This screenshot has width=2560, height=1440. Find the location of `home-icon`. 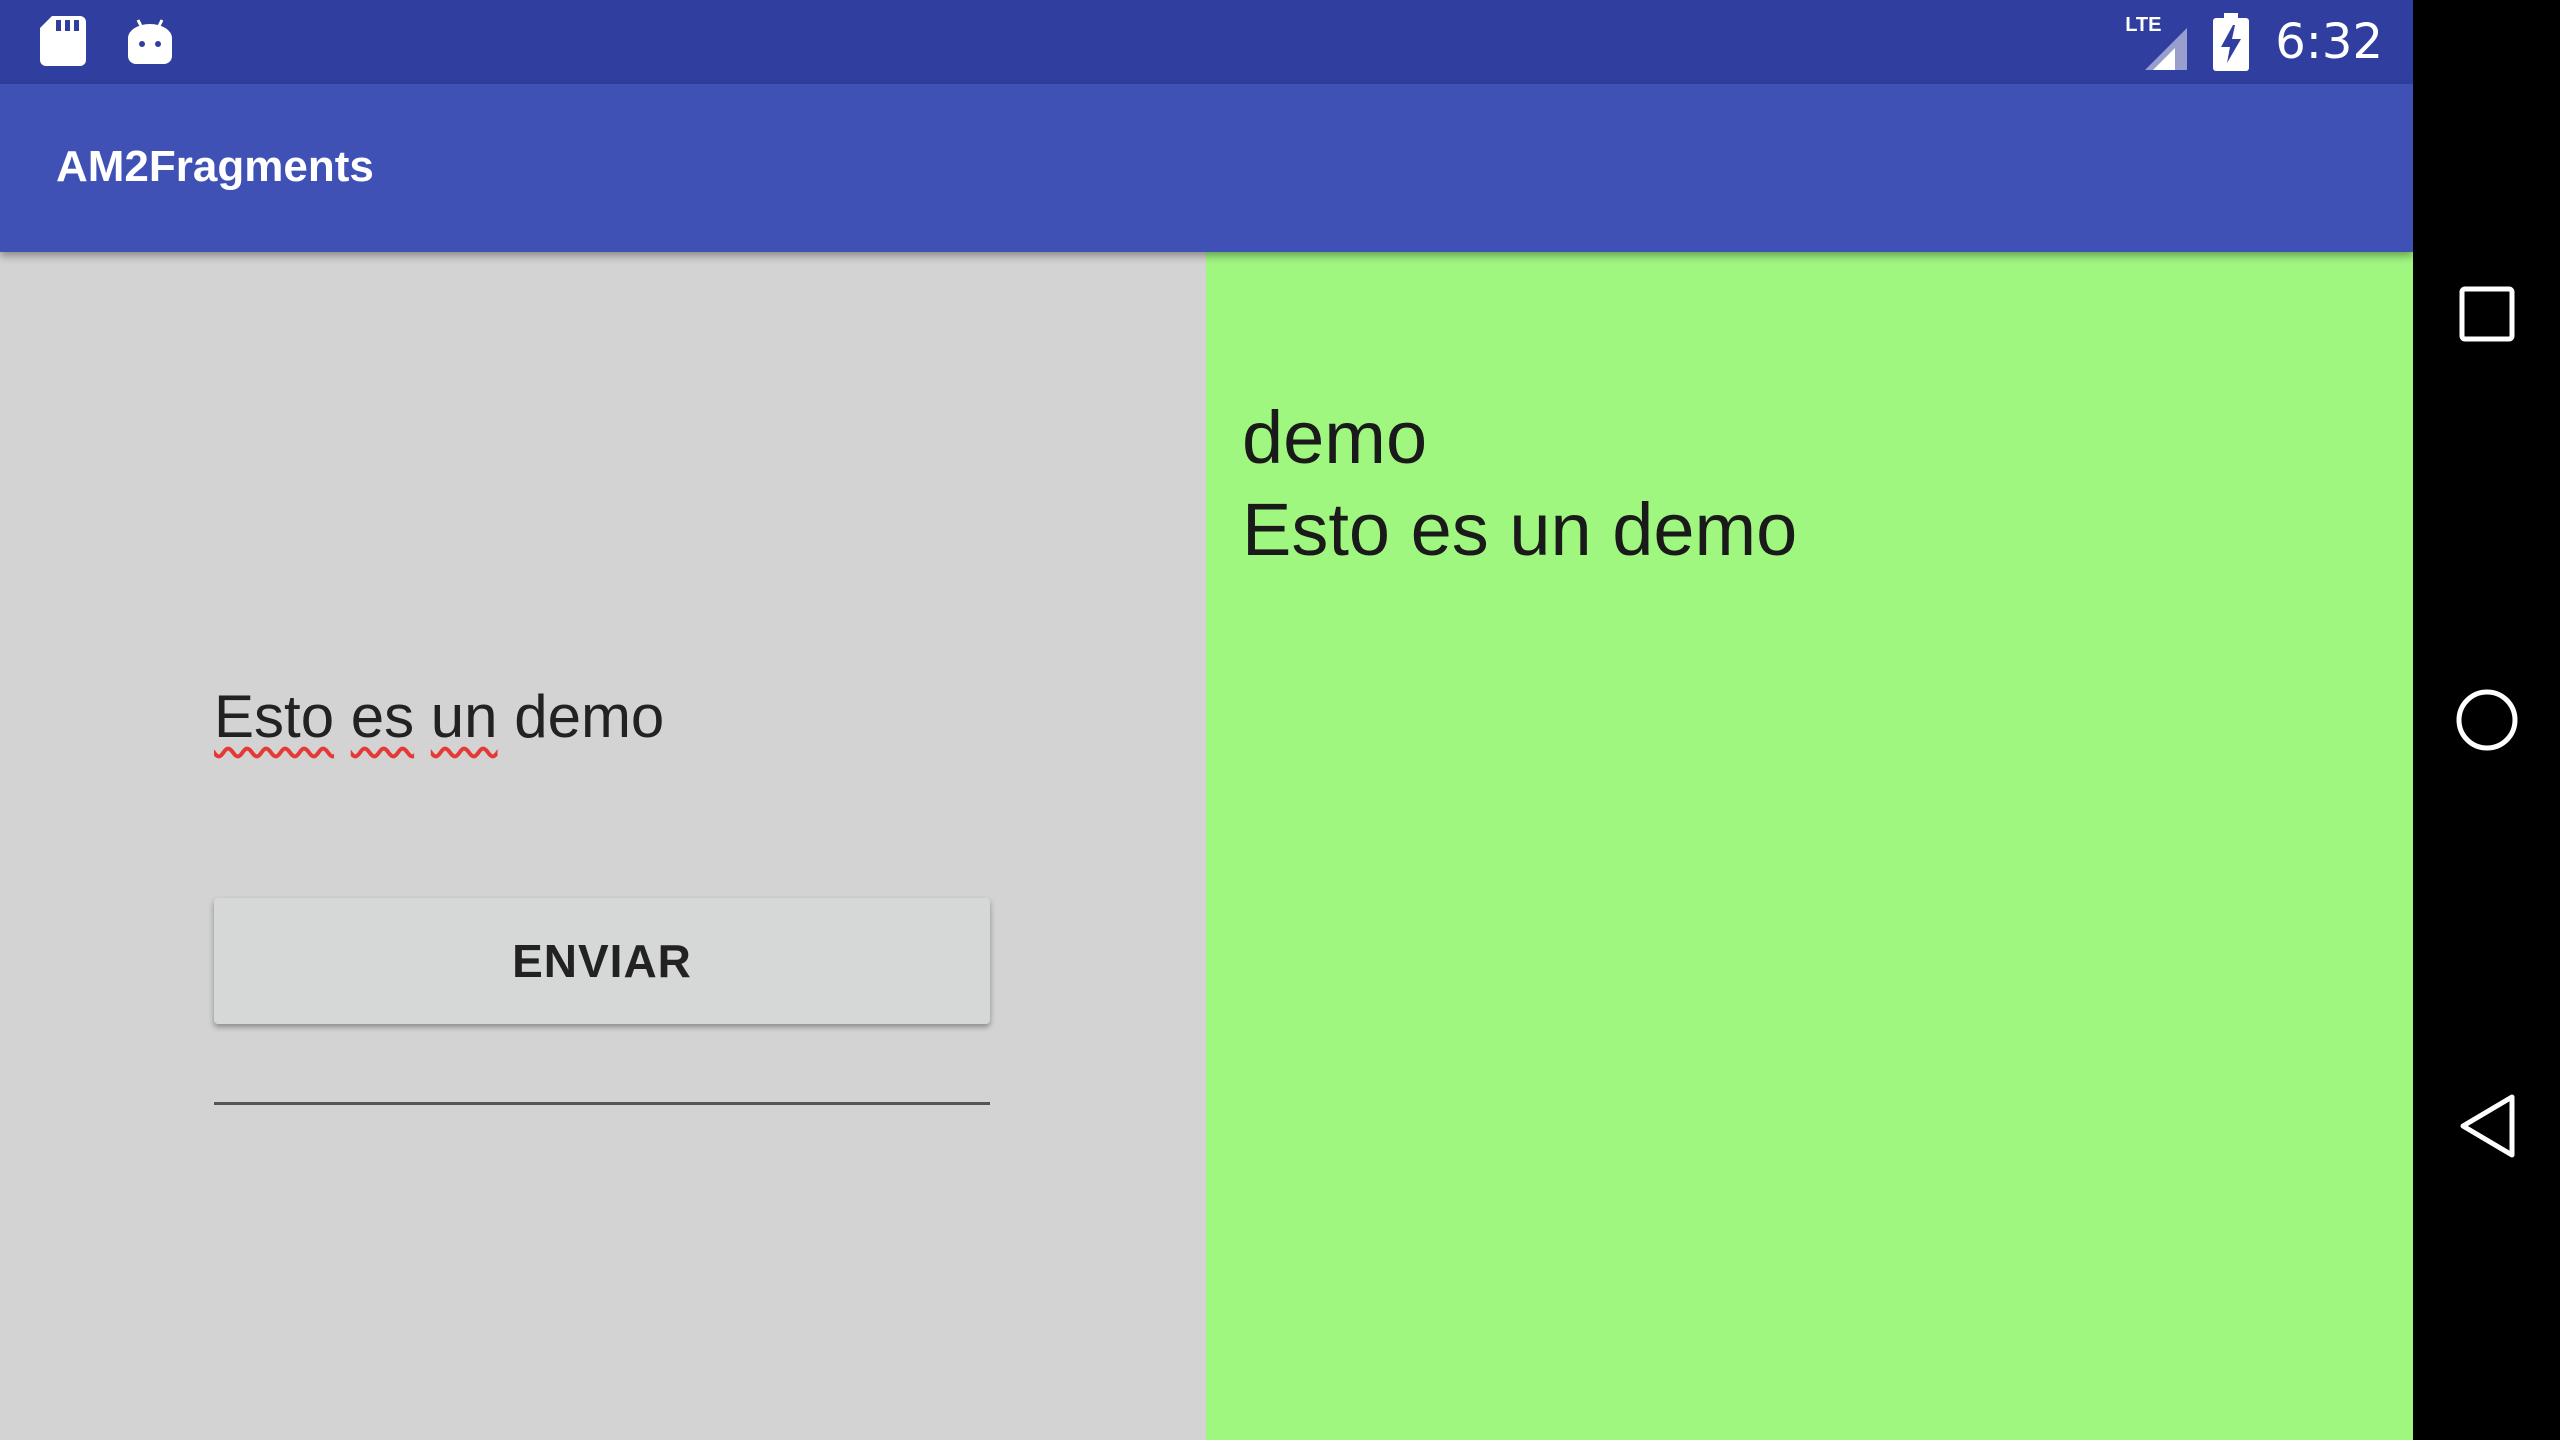

home-icon is located at coordinates (2487, 720).